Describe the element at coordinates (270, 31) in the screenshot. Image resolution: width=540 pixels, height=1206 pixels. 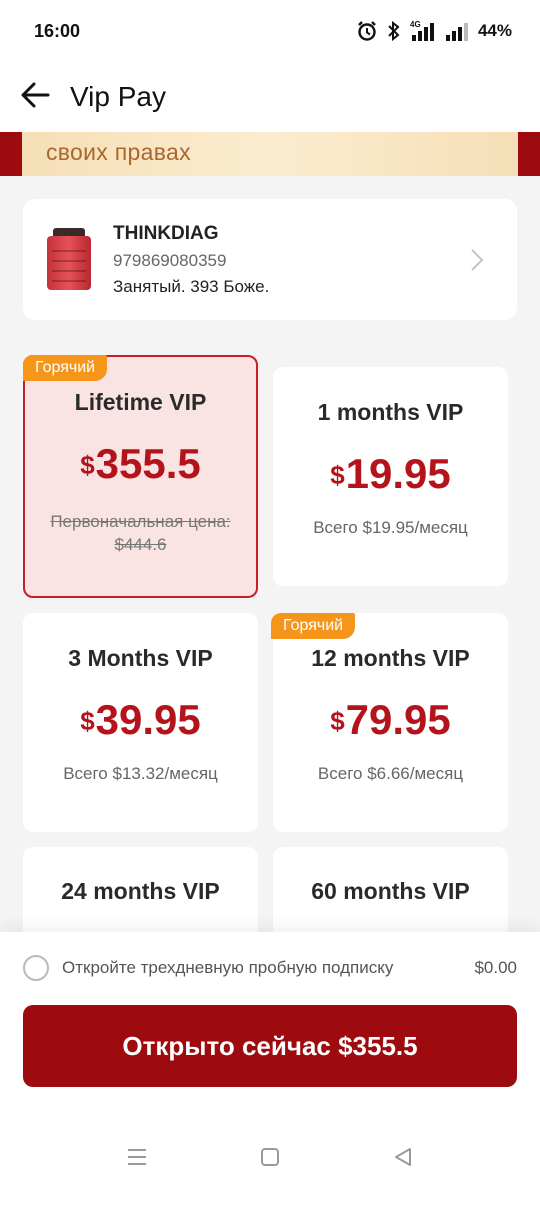
I see `status-bar: 16:00 4G 44%` at that location.